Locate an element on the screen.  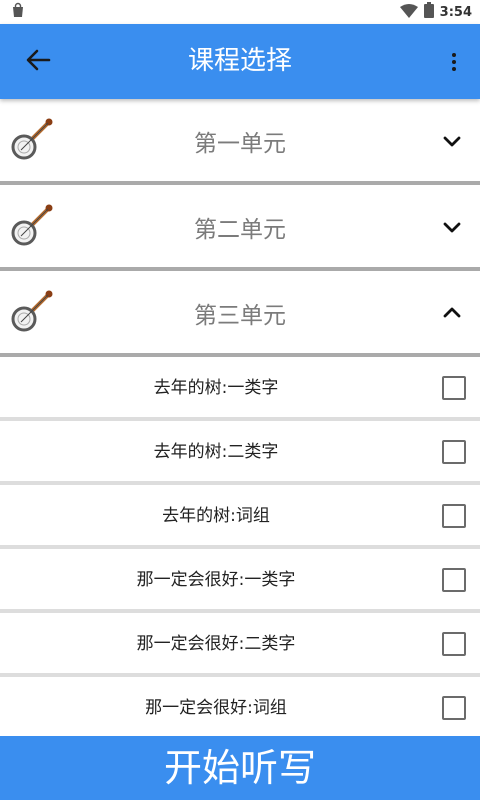
unit-header-1: 第一单元 is located at coordinates (240, 142).